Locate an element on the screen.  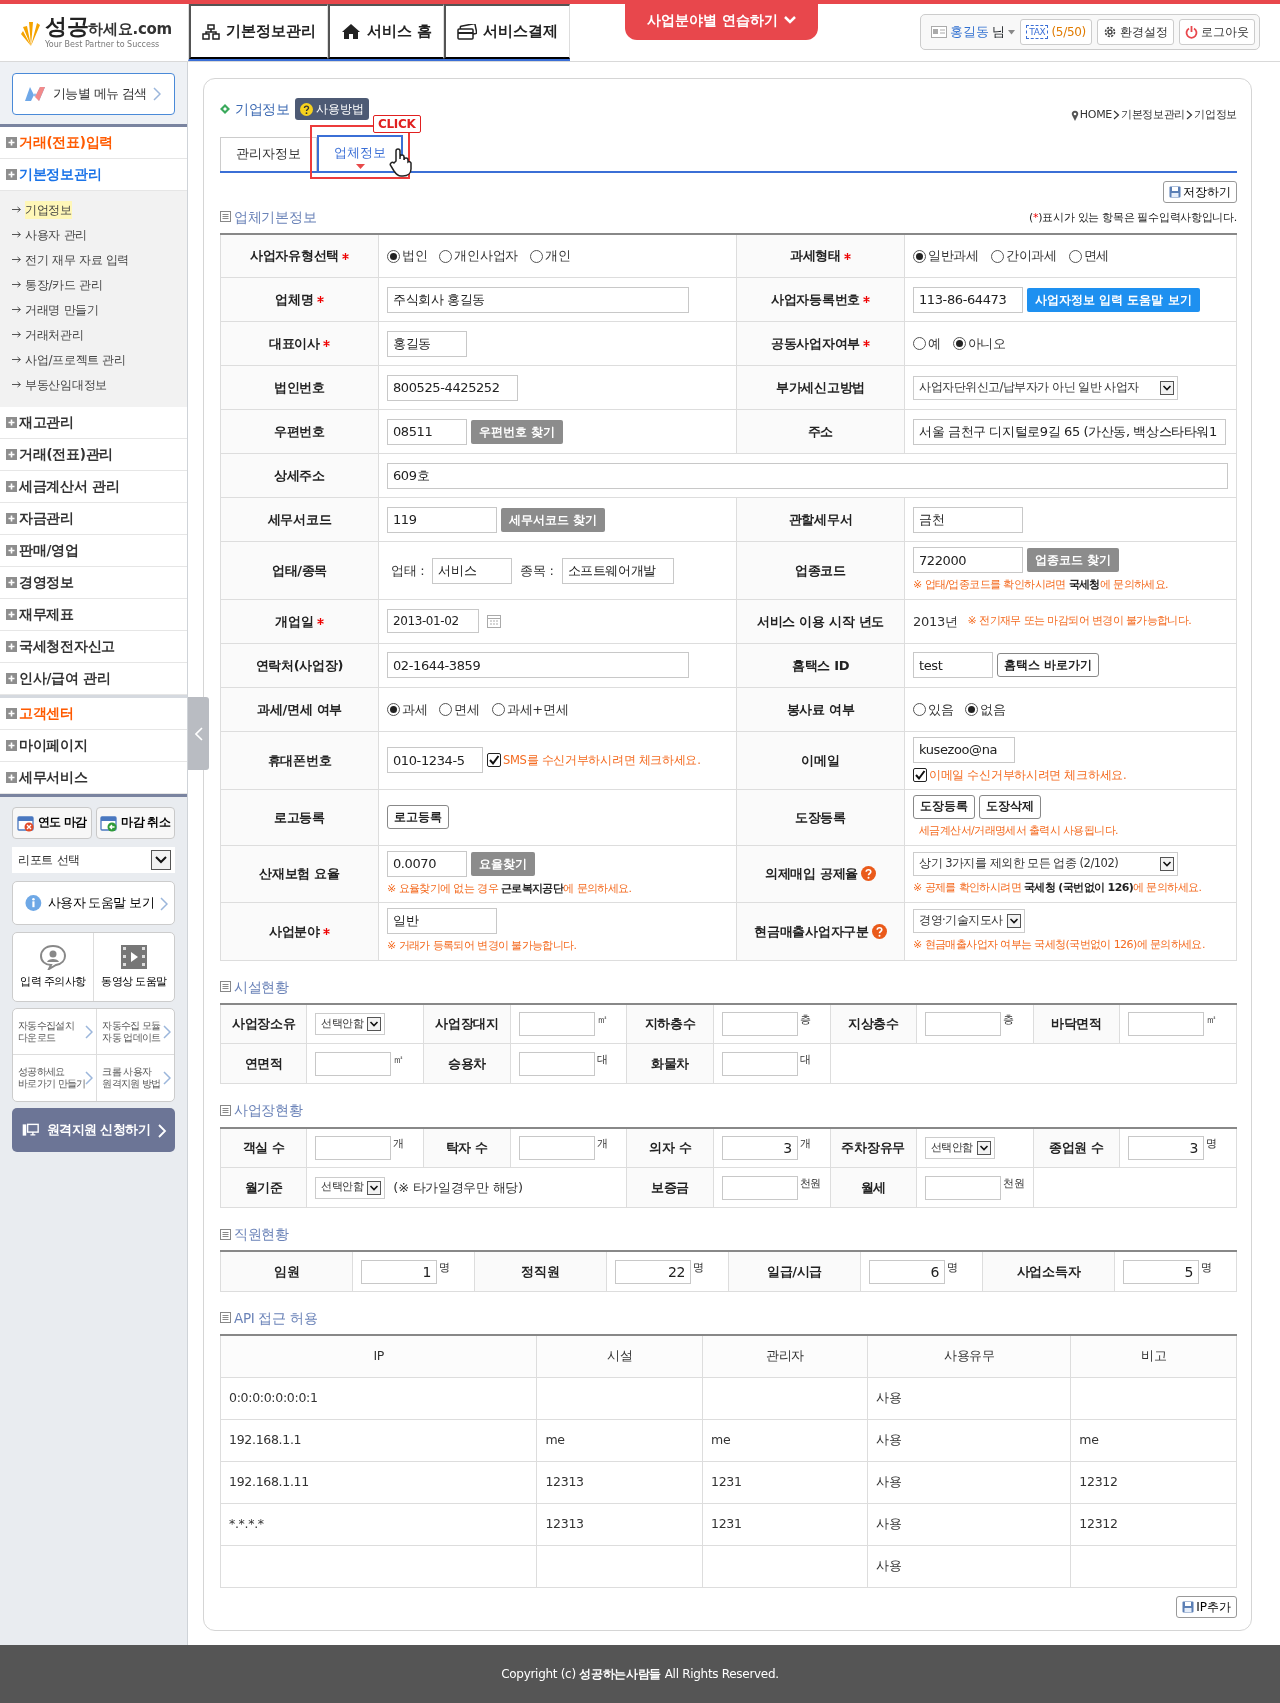
tab: 관리자정보 is located at coordinates (268, 153).